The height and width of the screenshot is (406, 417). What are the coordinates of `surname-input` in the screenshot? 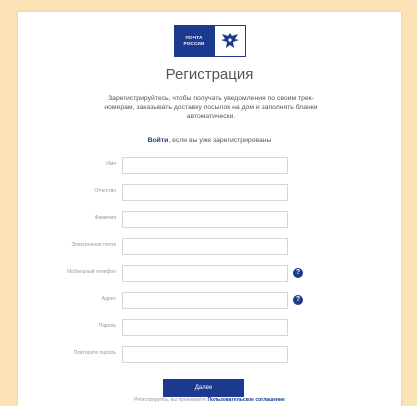 It's located at (205, 219).